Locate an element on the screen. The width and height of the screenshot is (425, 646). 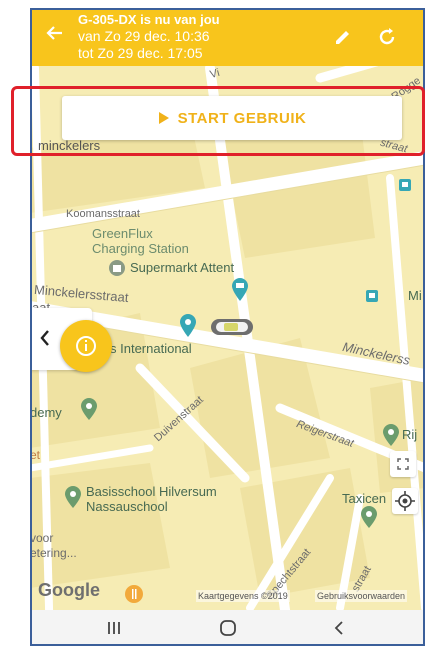
hotel-marker-icon is located at coordinates (188, 325).